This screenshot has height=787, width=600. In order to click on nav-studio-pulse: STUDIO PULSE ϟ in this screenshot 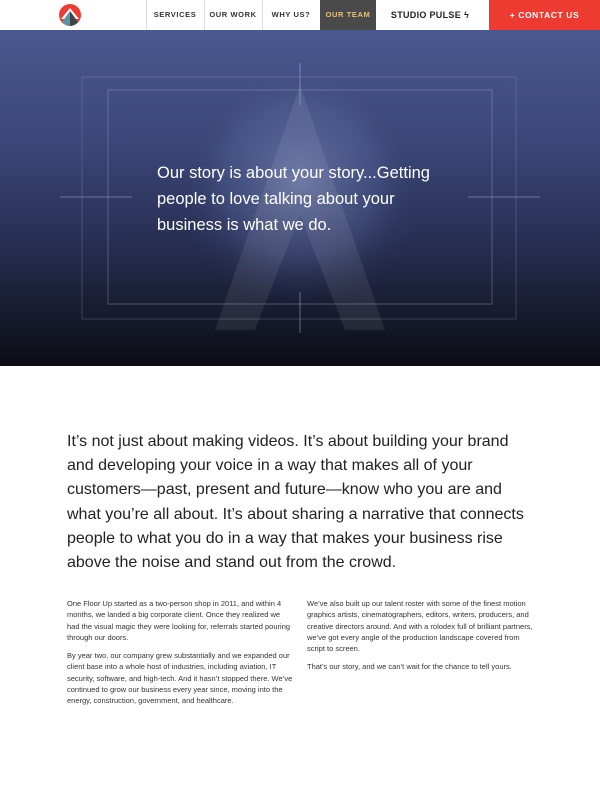, I will do `click(430, 15)`.